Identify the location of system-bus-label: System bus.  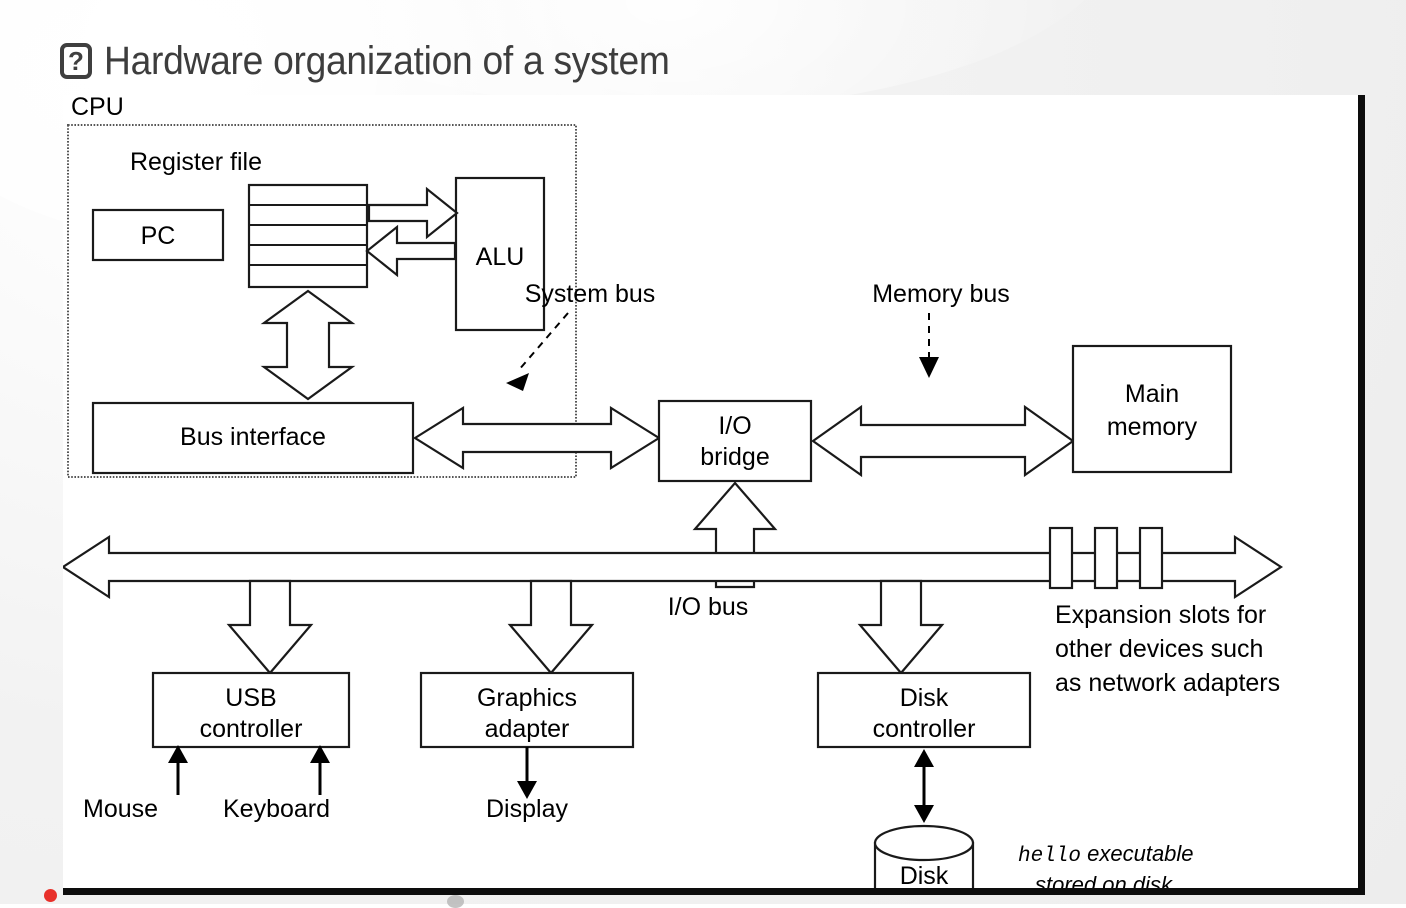
(590, 294).